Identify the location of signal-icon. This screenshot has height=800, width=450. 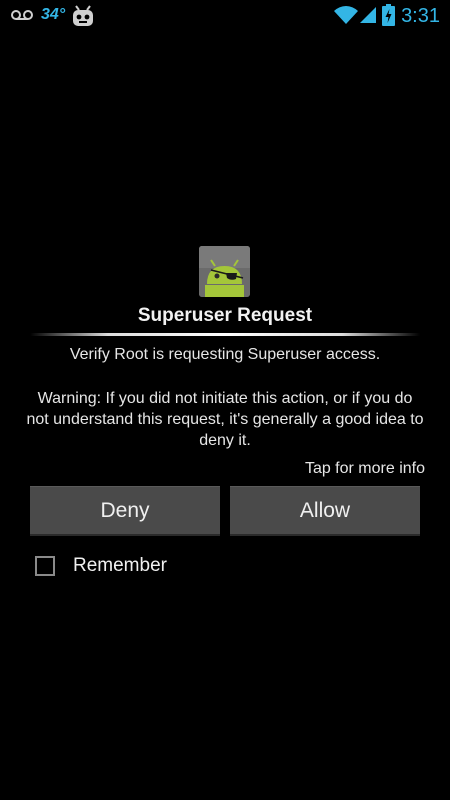
(368, 15).